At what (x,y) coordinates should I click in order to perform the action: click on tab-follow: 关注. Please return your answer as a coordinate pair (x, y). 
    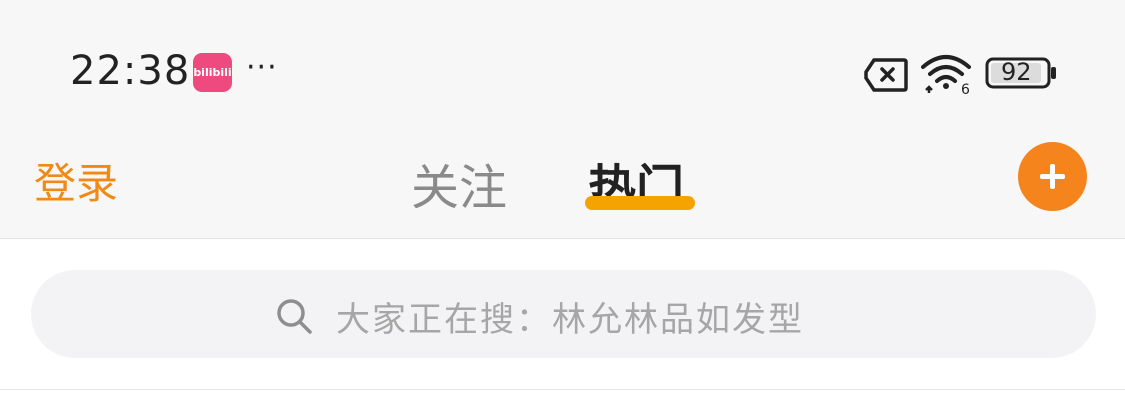
    Looking at the image, I should click on (459, 183).